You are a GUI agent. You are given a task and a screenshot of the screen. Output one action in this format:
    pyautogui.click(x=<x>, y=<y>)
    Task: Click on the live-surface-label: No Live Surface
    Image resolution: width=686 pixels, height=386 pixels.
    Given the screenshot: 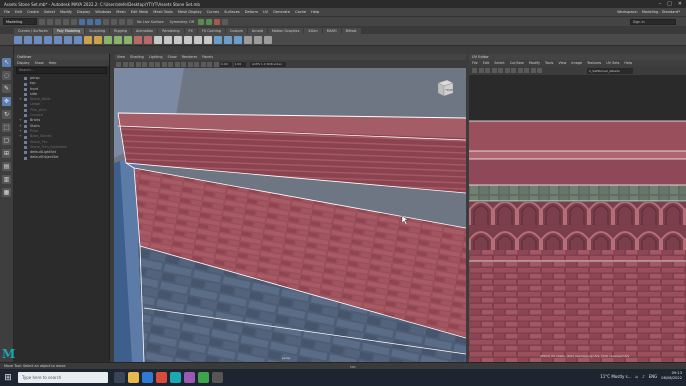 What is the action you would take?
    pyautogui.click(x=150, y=22)
    